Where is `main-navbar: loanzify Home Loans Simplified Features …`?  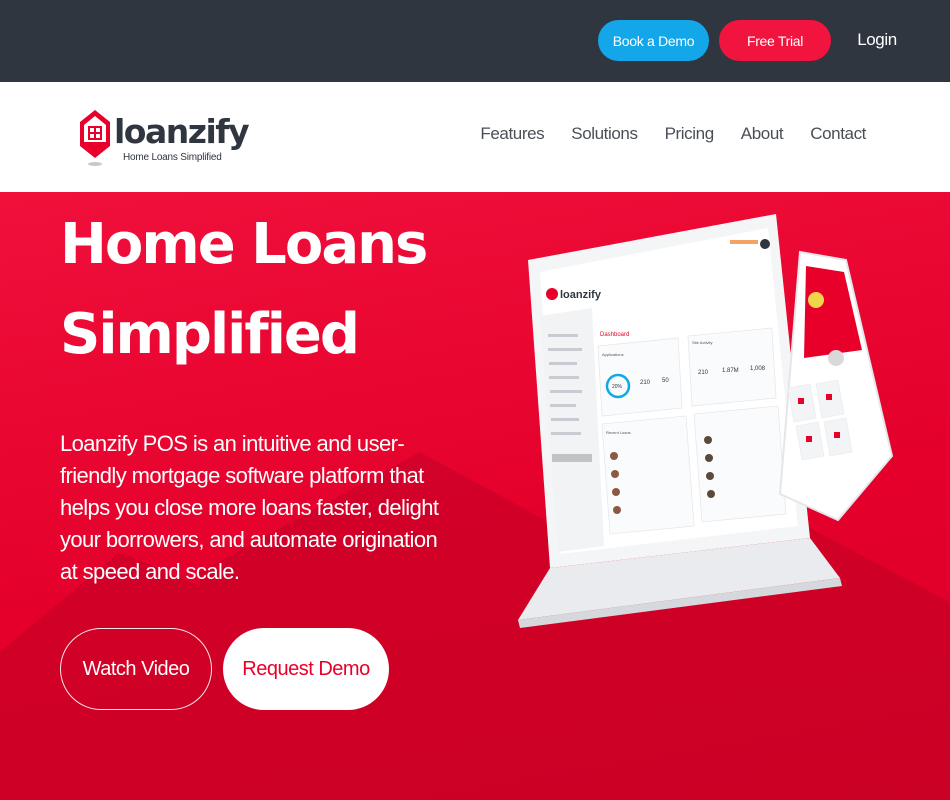
main-navbar: loanzify Home Loans Simplified Features … is located at coordinates (475, 137).